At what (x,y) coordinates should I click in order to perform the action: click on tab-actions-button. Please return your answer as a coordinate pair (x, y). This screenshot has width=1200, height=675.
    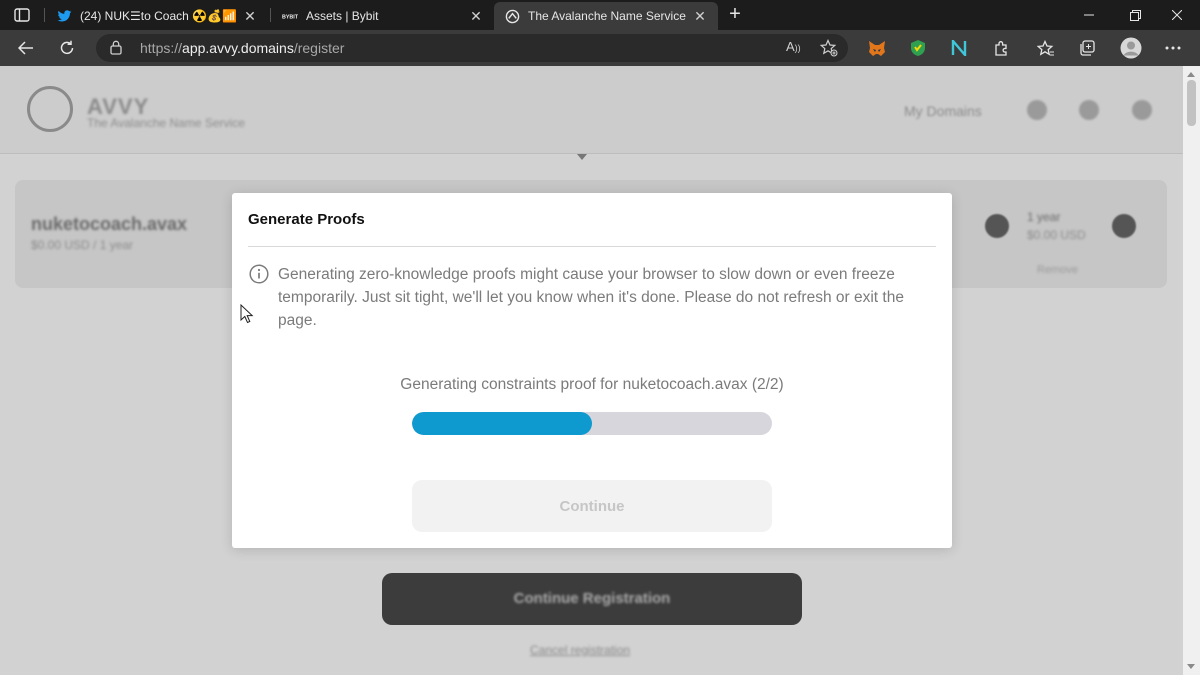
    Looking at the image, I should click on (22, 15).